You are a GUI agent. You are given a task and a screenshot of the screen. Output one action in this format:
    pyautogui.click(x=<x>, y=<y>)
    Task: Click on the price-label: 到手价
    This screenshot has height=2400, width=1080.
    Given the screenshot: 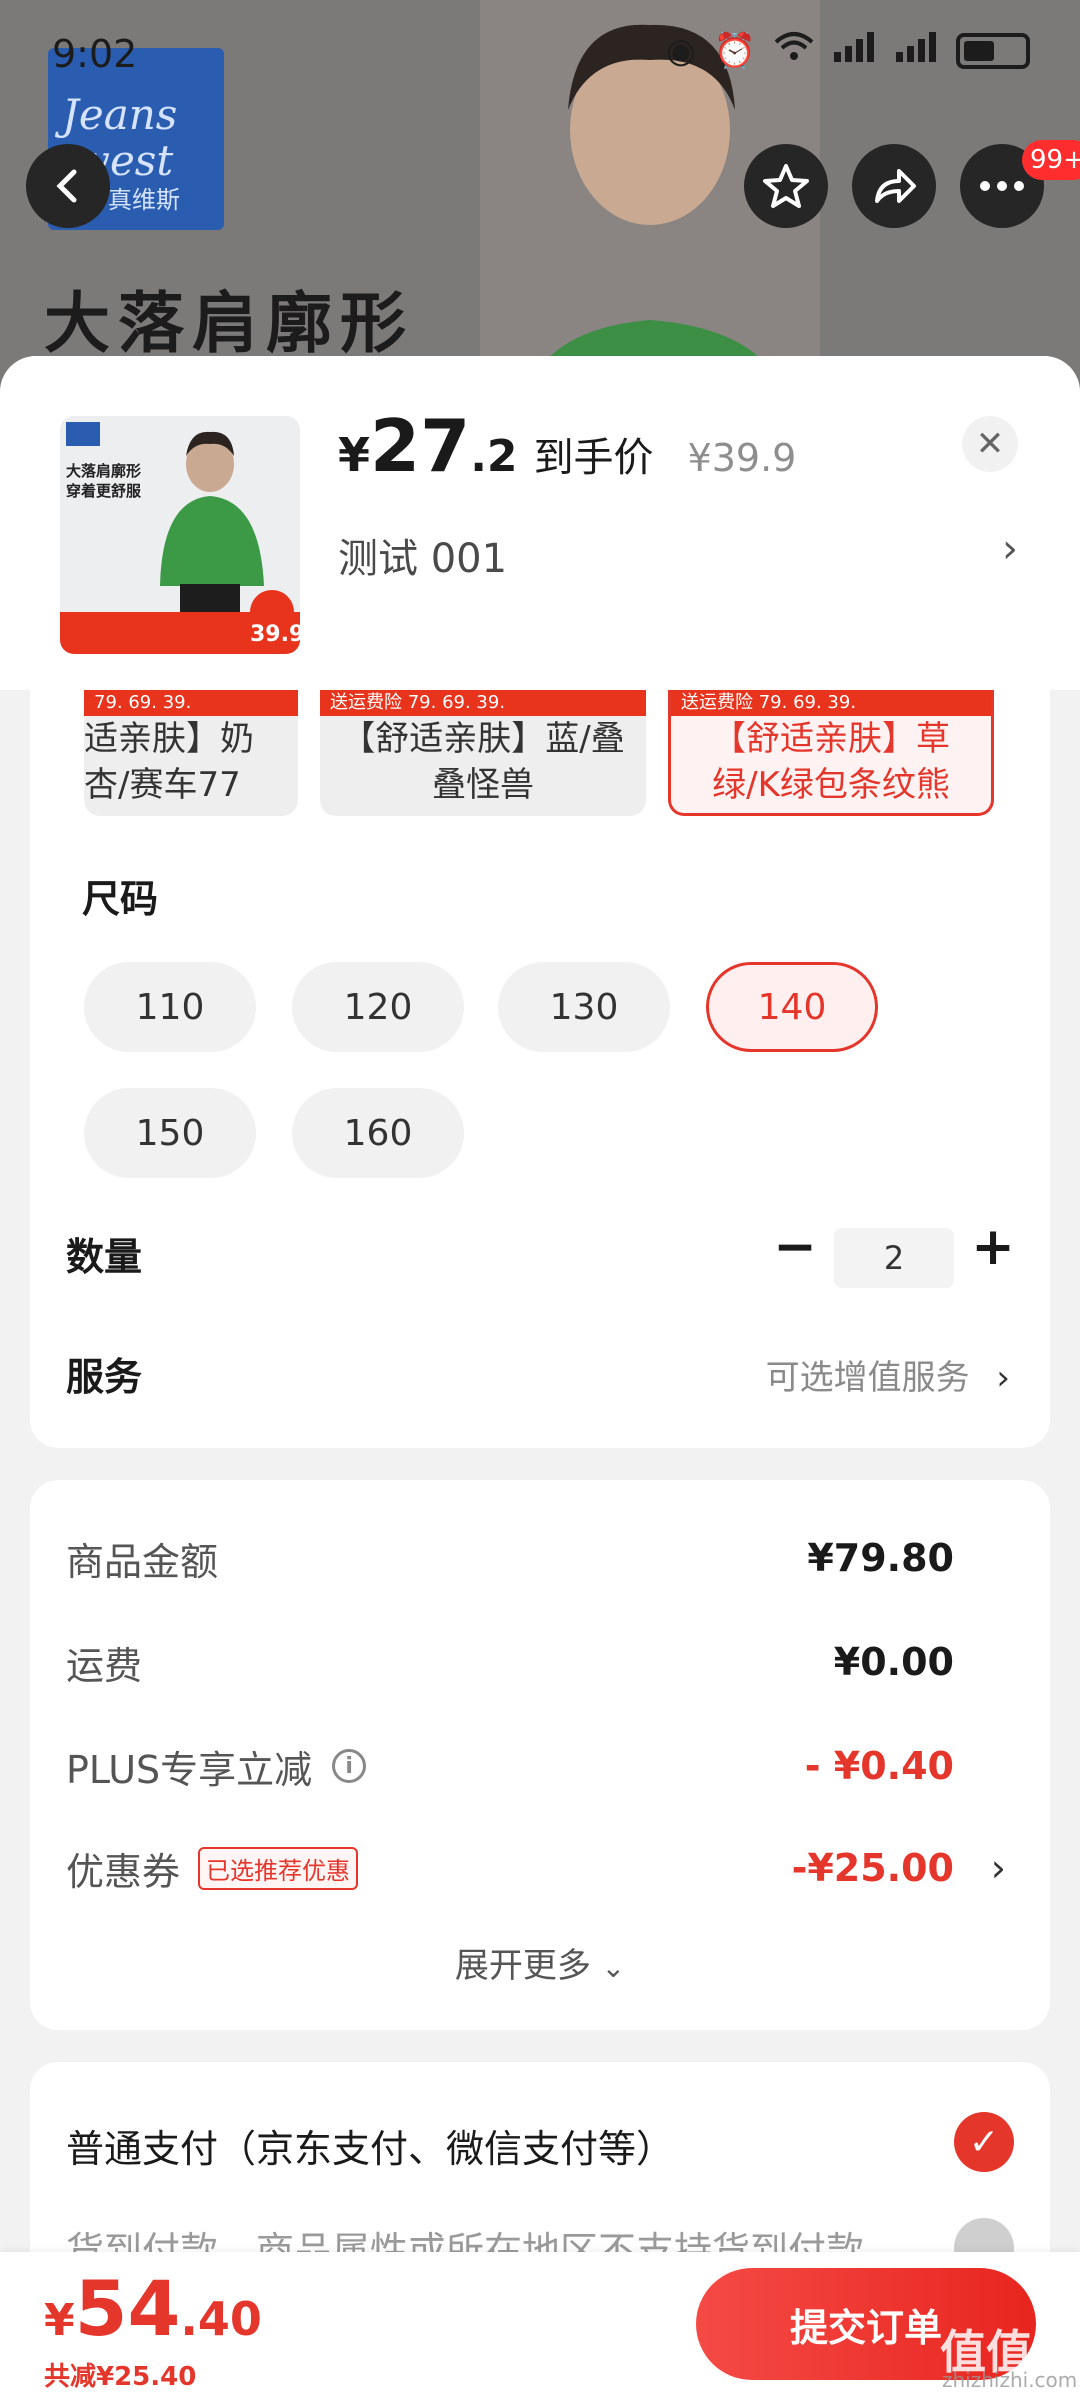 What is the action you would take?
    pyautogui.click(x=593, y=458)
    